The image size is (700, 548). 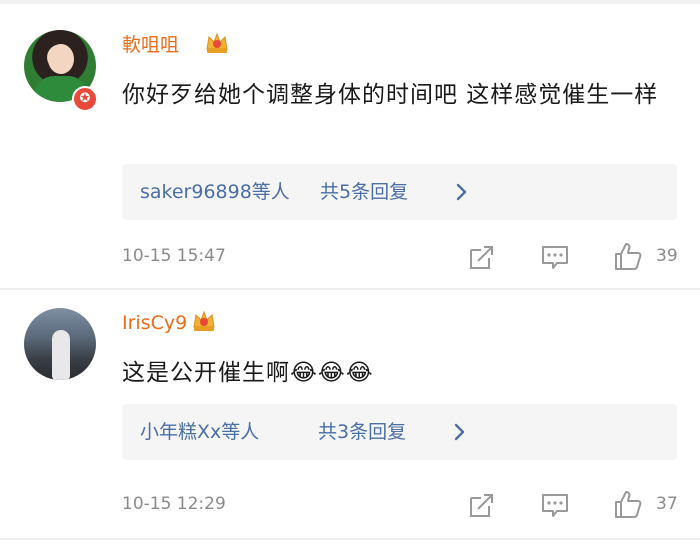 What do you see at coordinates (150, 45) in the screenshot?
I see `username: 軟咀咀` at bounding box center [150, 45].